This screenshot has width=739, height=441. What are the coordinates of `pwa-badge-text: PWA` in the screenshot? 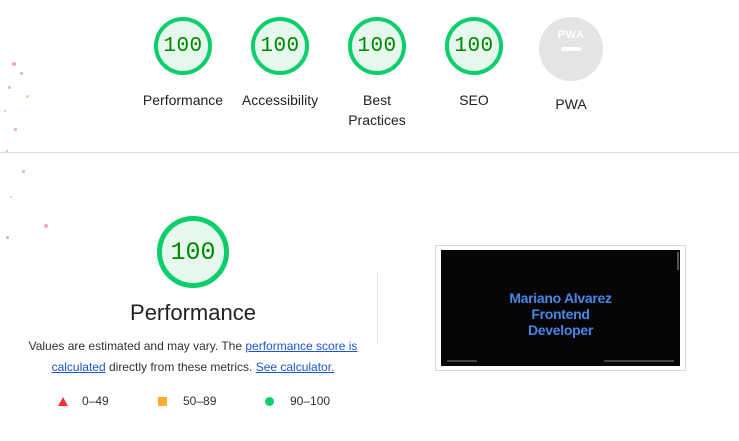 It's located at (571, 35).